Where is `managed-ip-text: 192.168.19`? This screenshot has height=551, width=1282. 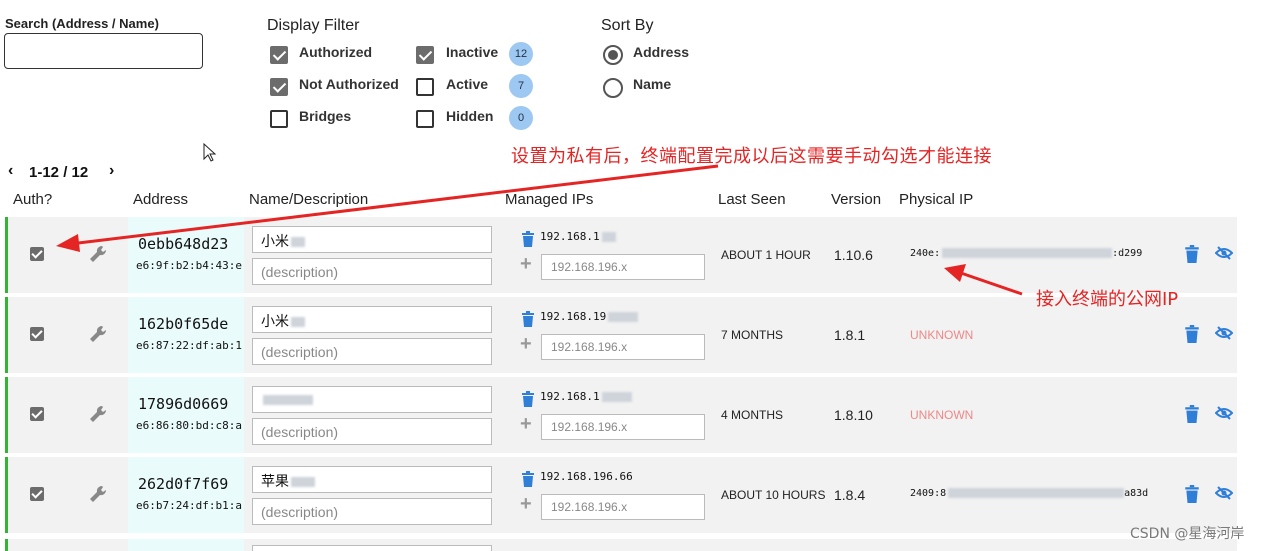 managed-ip-text: 192.168.19 is located at coordinates (589, 316).